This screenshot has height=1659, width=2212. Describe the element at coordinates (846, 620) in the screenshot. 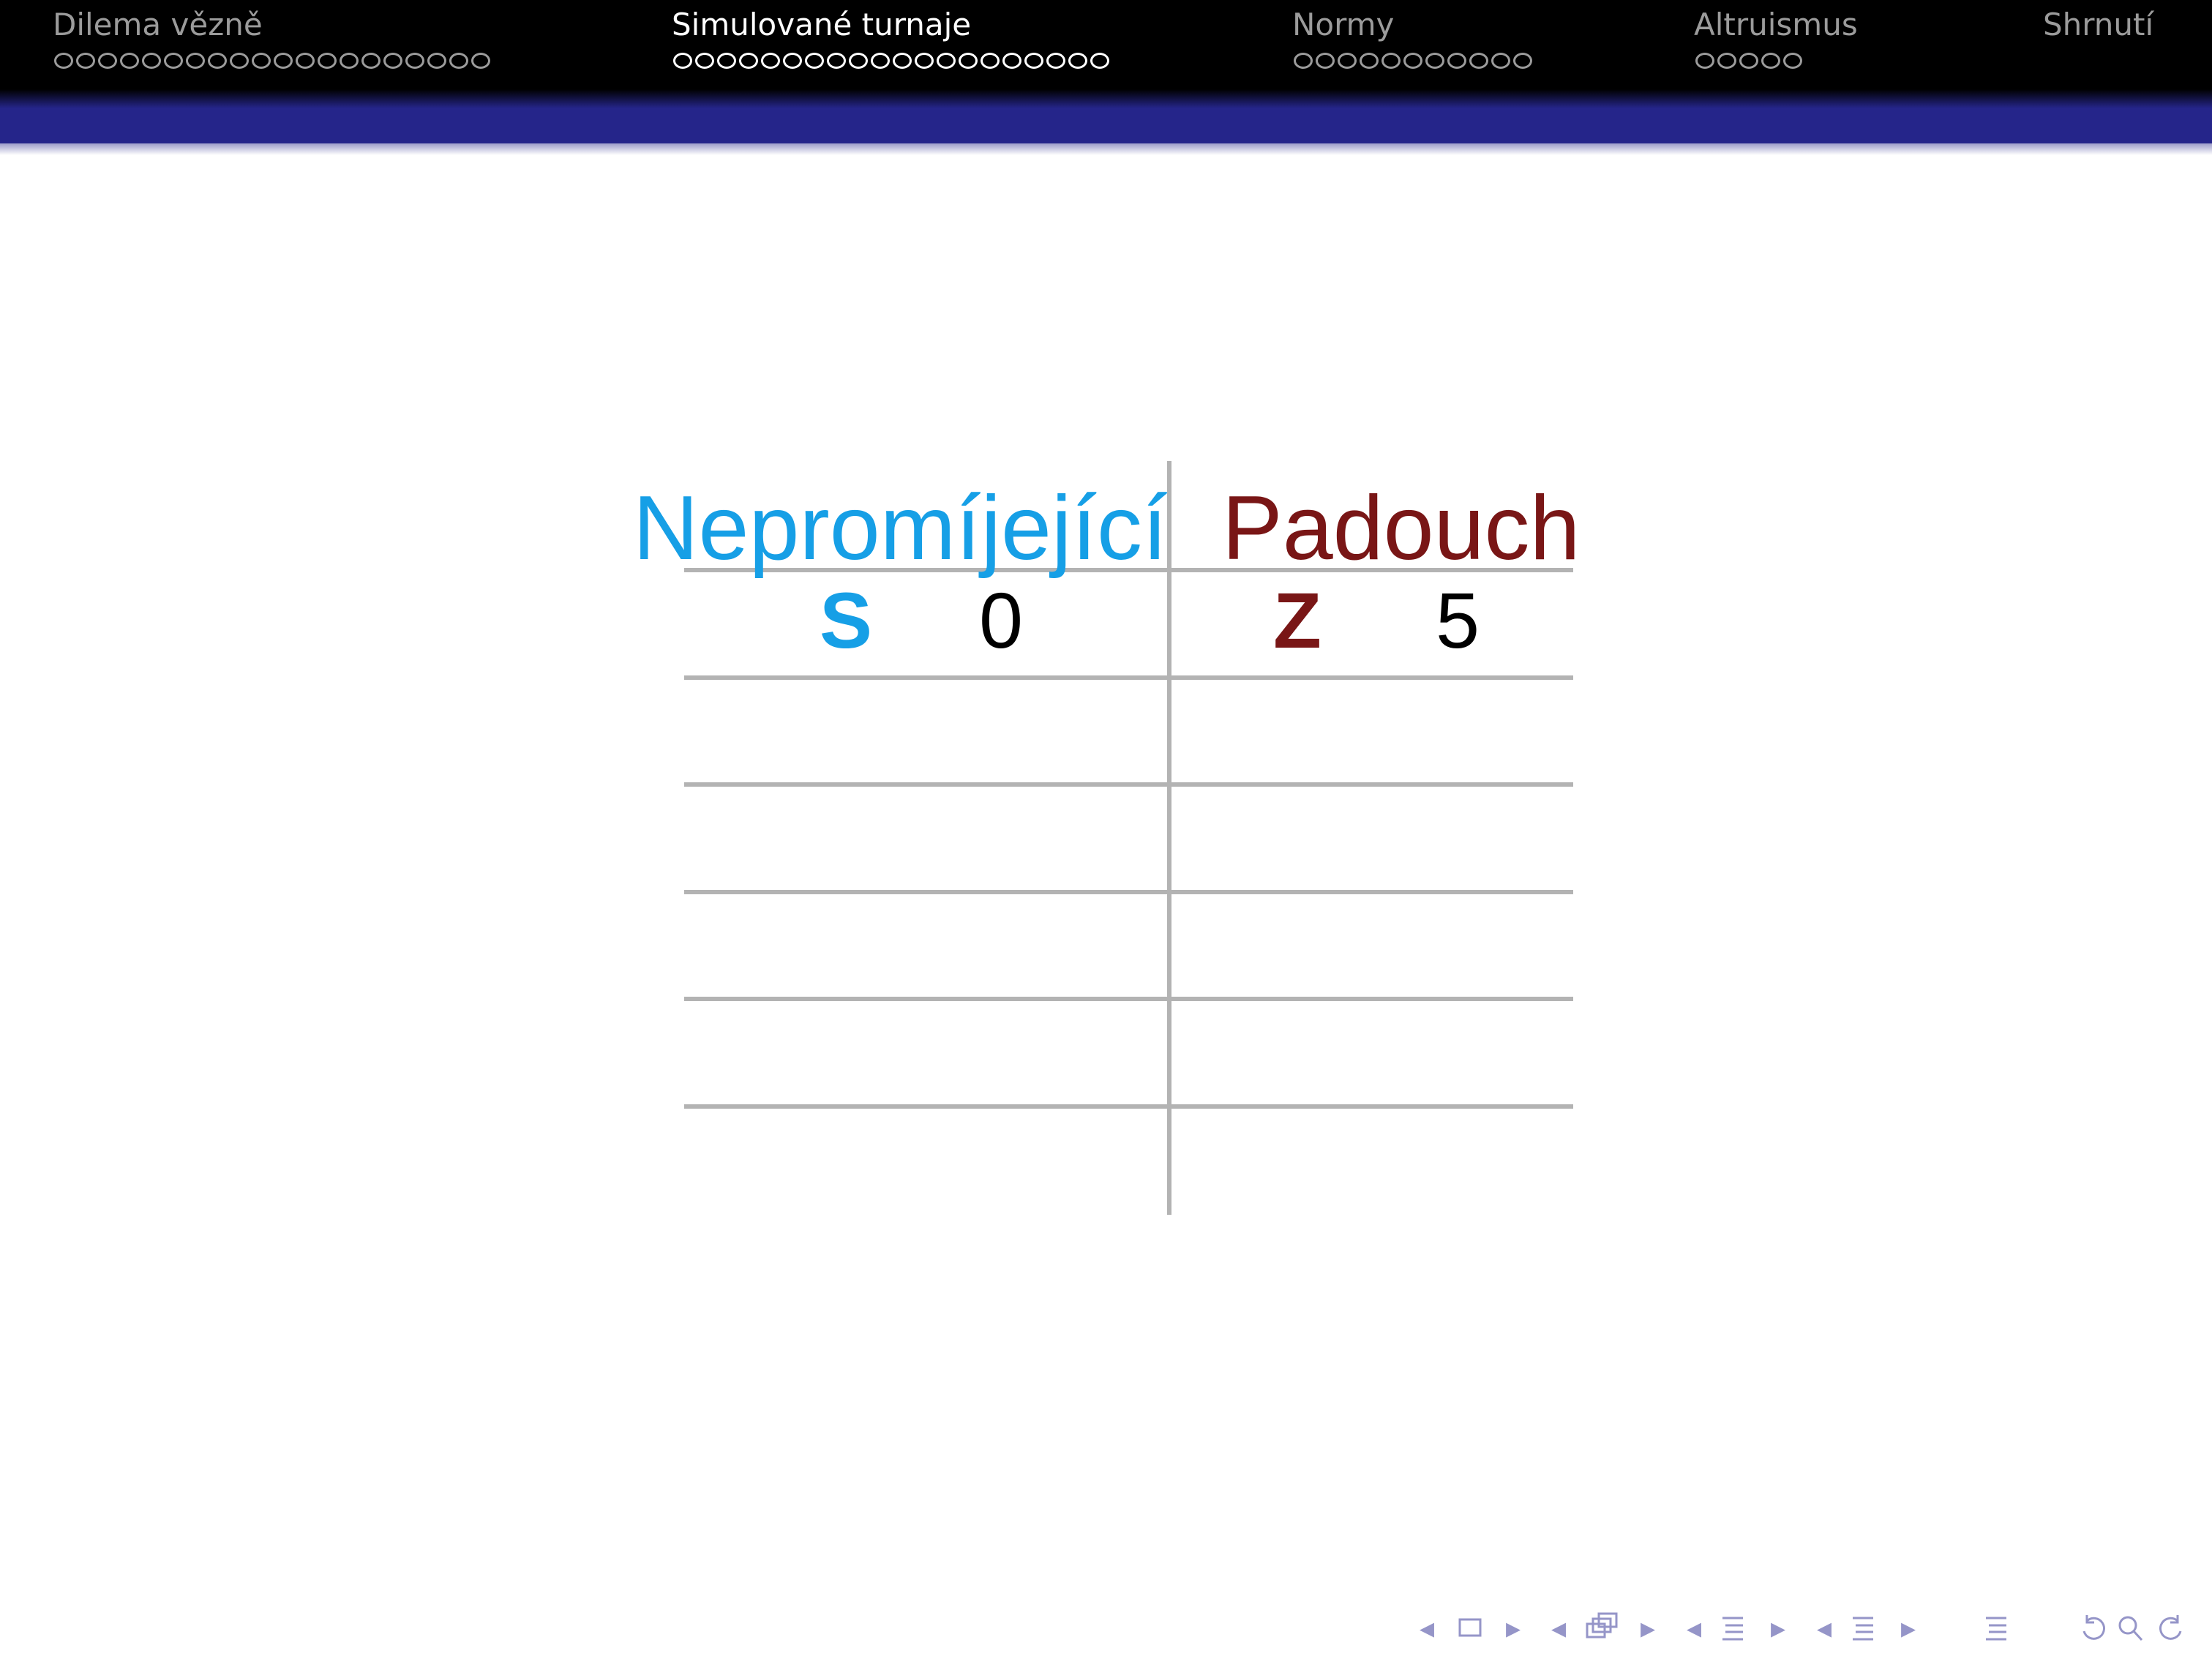

I see `left-move-cell: S` at that location.